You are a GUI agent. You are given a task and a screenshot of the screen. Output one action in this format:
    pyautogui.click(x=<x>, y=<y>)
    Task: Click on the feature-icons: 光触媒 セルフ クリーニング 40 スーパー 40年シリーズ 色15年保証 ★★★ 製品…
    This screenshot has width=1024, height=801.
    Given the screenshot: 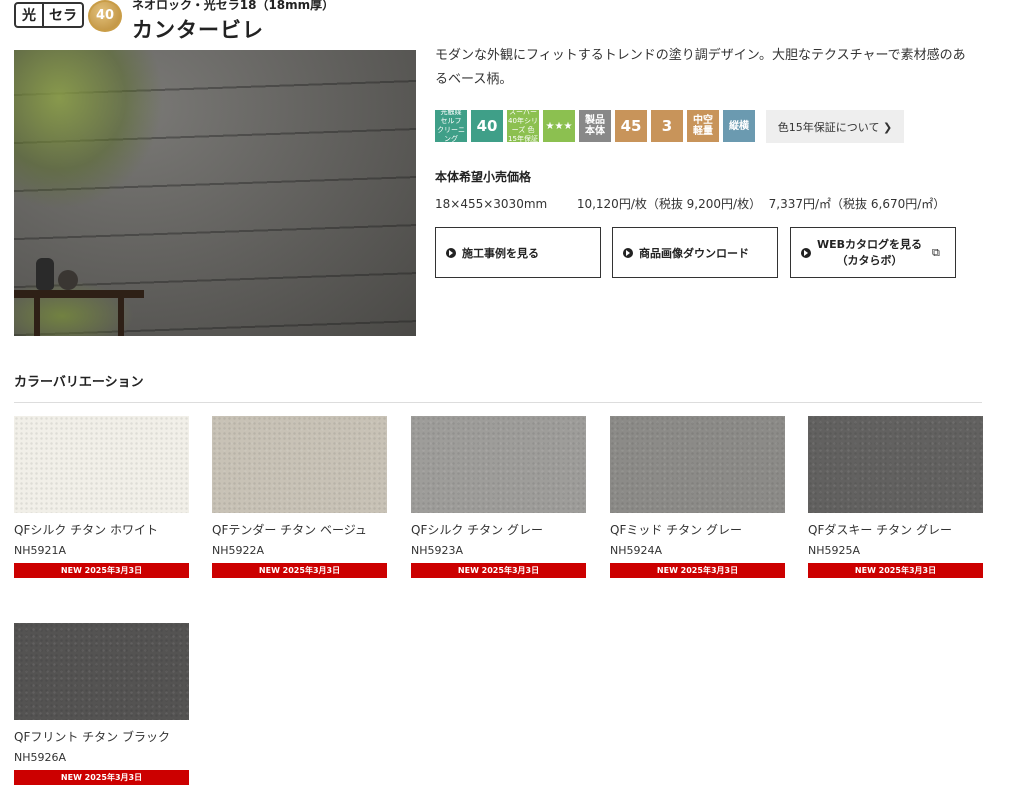 What is the action you would take?
    pyautogui.click(x=595, y=127)
    